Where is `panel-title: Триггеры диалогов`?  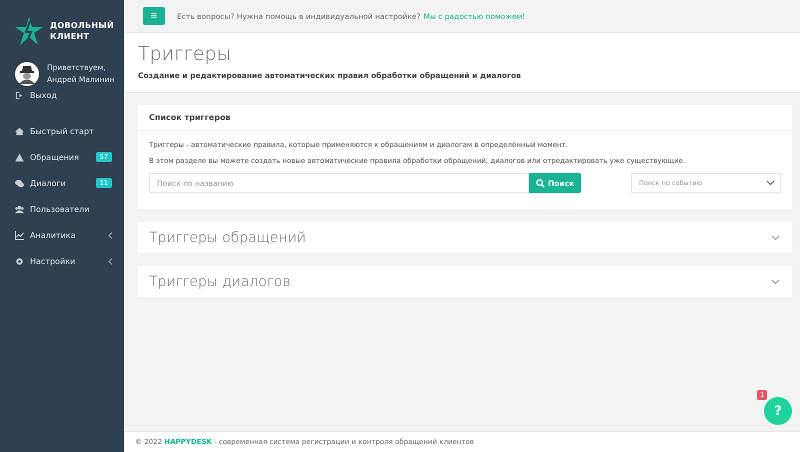 panel-title: Триггеры диалогов is located at coordinates (220, 282).